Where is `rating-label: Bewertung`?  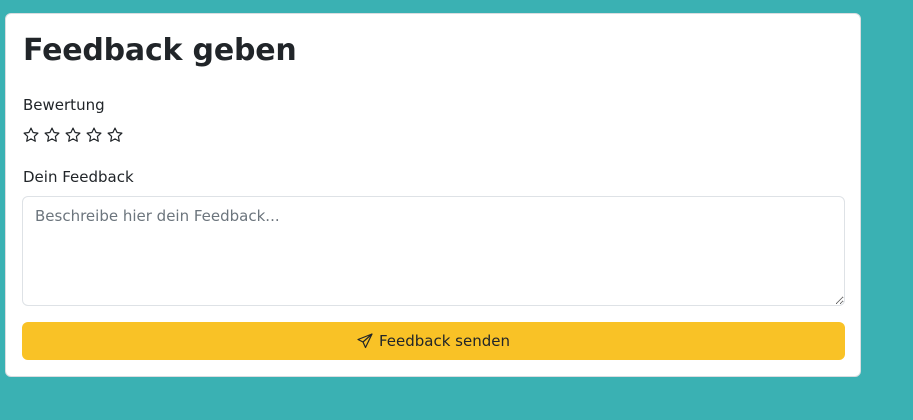 rating-label: Bewertung is located at coordinates (64, 105).